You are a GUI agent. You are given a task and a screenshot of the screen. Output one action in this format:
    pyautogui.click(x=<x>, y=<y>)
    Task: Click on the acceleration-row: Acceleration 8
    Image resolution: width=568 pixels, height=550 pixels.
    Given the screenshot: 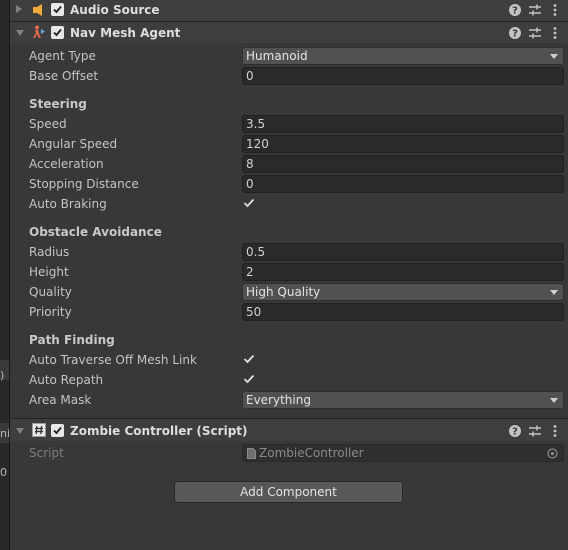 What is the action you would take?
    pyautogui.click(x=289, y=164)
    